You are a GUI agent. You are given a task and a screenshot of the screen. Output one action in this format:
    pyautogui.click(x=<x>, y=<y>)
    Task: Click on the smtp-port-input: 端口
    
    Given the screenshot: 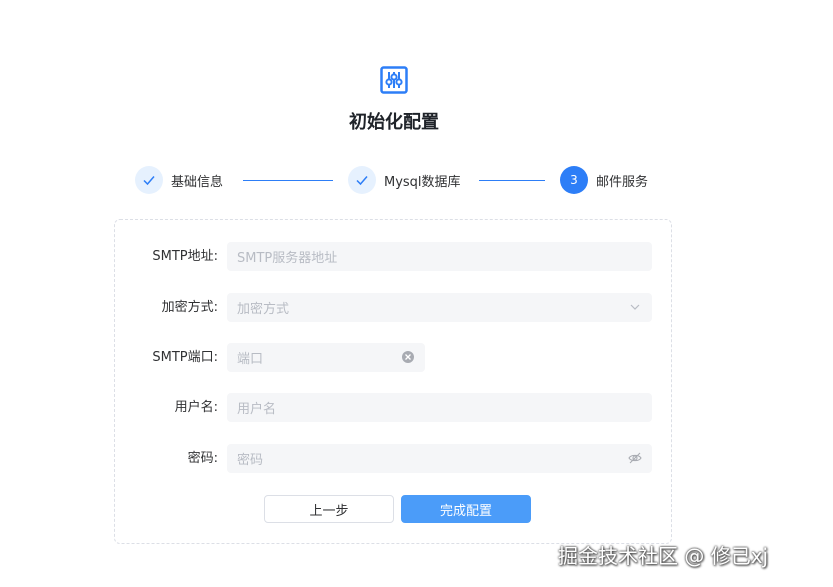 What is the action you would take?
    pyautogui.click(x=326, y=357)
    